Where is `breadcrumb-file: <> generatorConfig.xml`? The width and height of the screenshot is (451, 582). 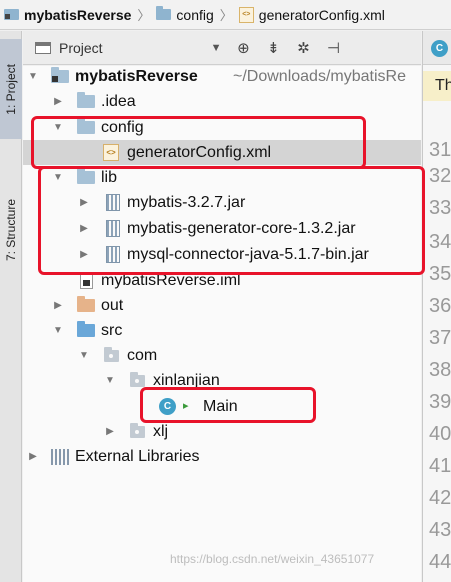
breadcrumb-file: <> generatorConfig.xml is located at coordinates (311, 14).